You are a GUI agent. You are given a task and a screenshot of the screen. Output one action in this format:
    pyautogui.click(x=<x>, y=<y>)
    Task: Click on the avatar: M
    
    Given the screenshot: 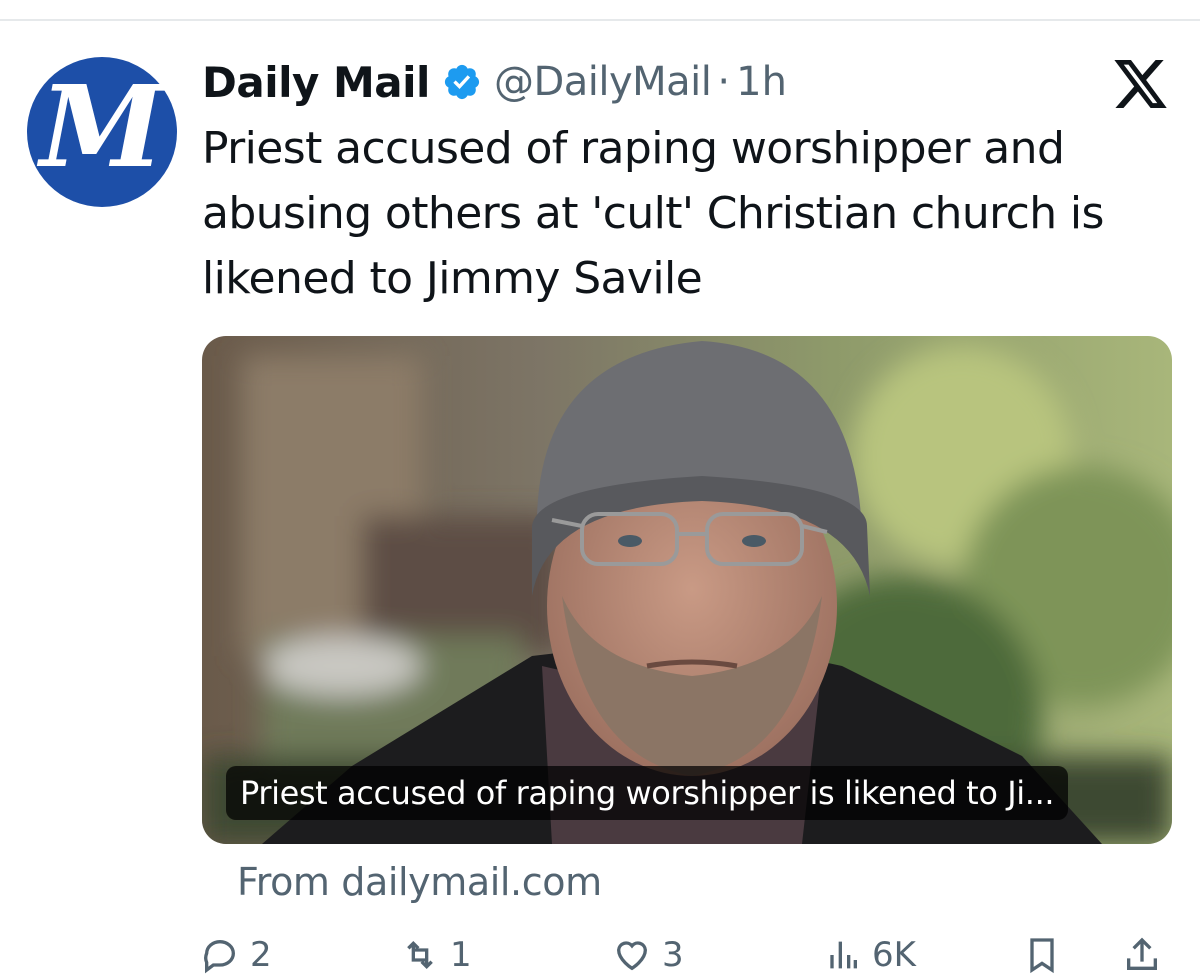 What is the action you would take?
    pyautogui.click(x=102, y=132)
    